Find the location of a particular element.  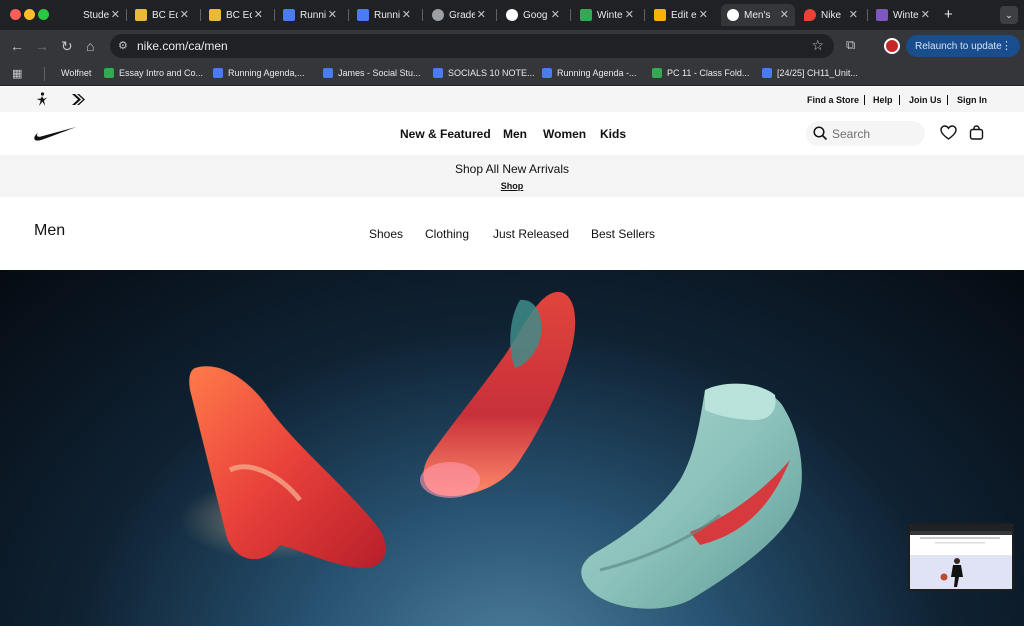

bookmark-divider is located at coordinates (44, 74).